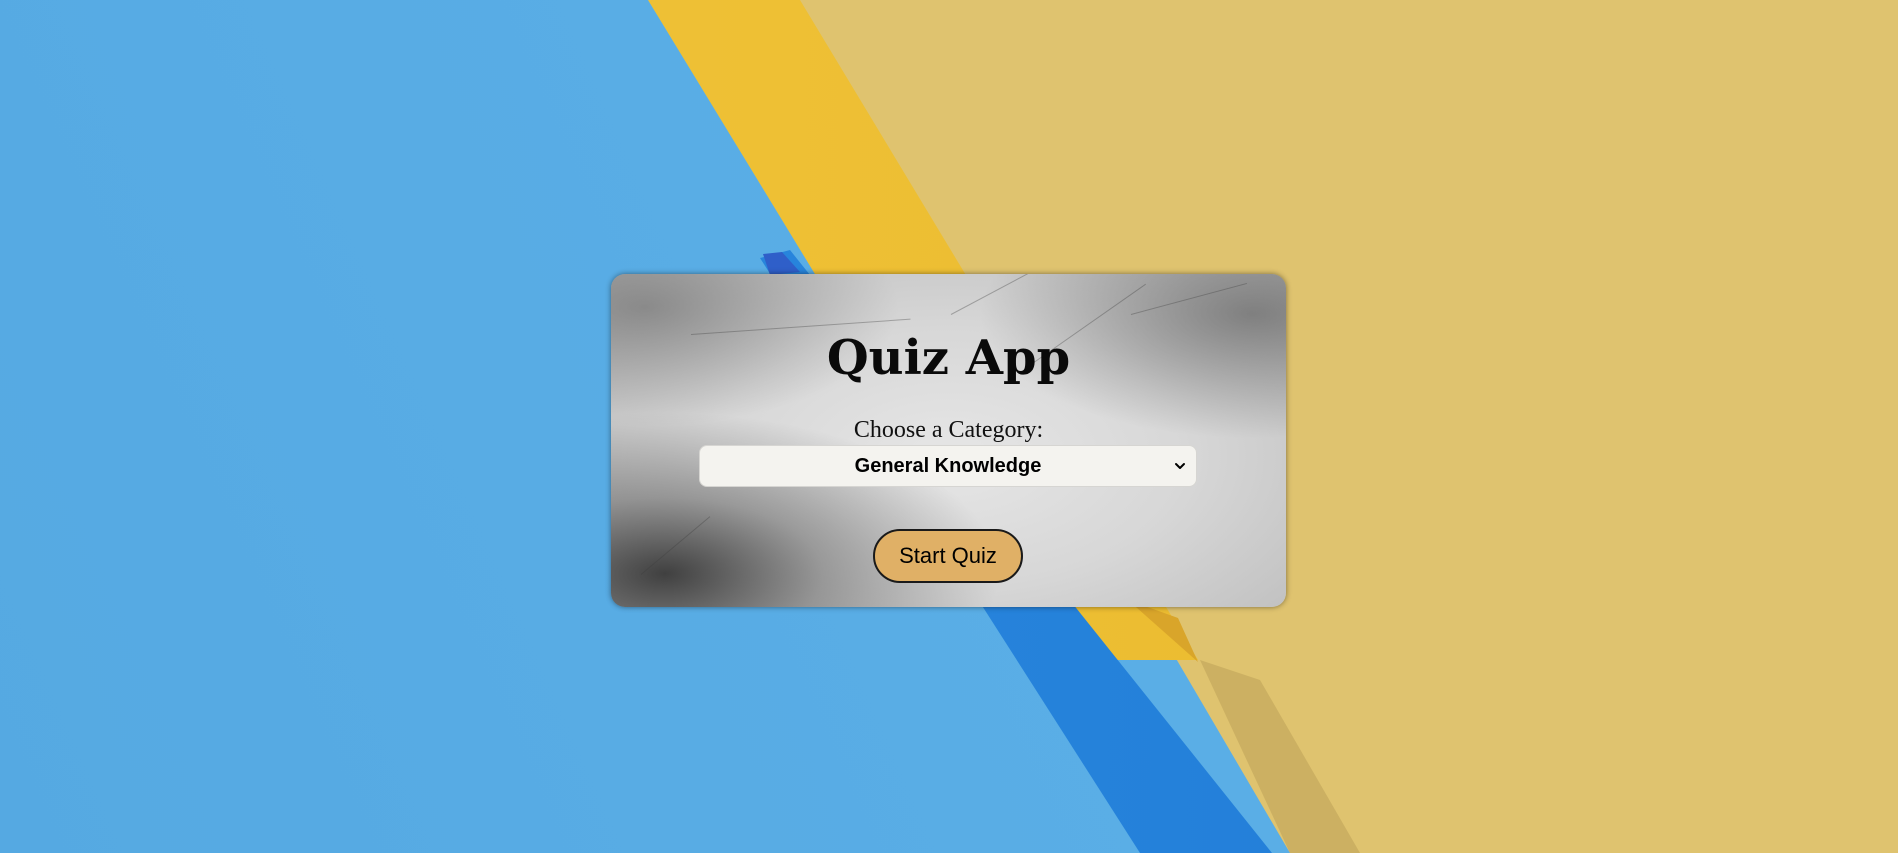 The width and height of the screenshot is (1898, 853). What do you see at coordinates (948, 556) in the screenshot?
I see `start-quiz-button: Start Quiz` at bounding box center [948, 556].